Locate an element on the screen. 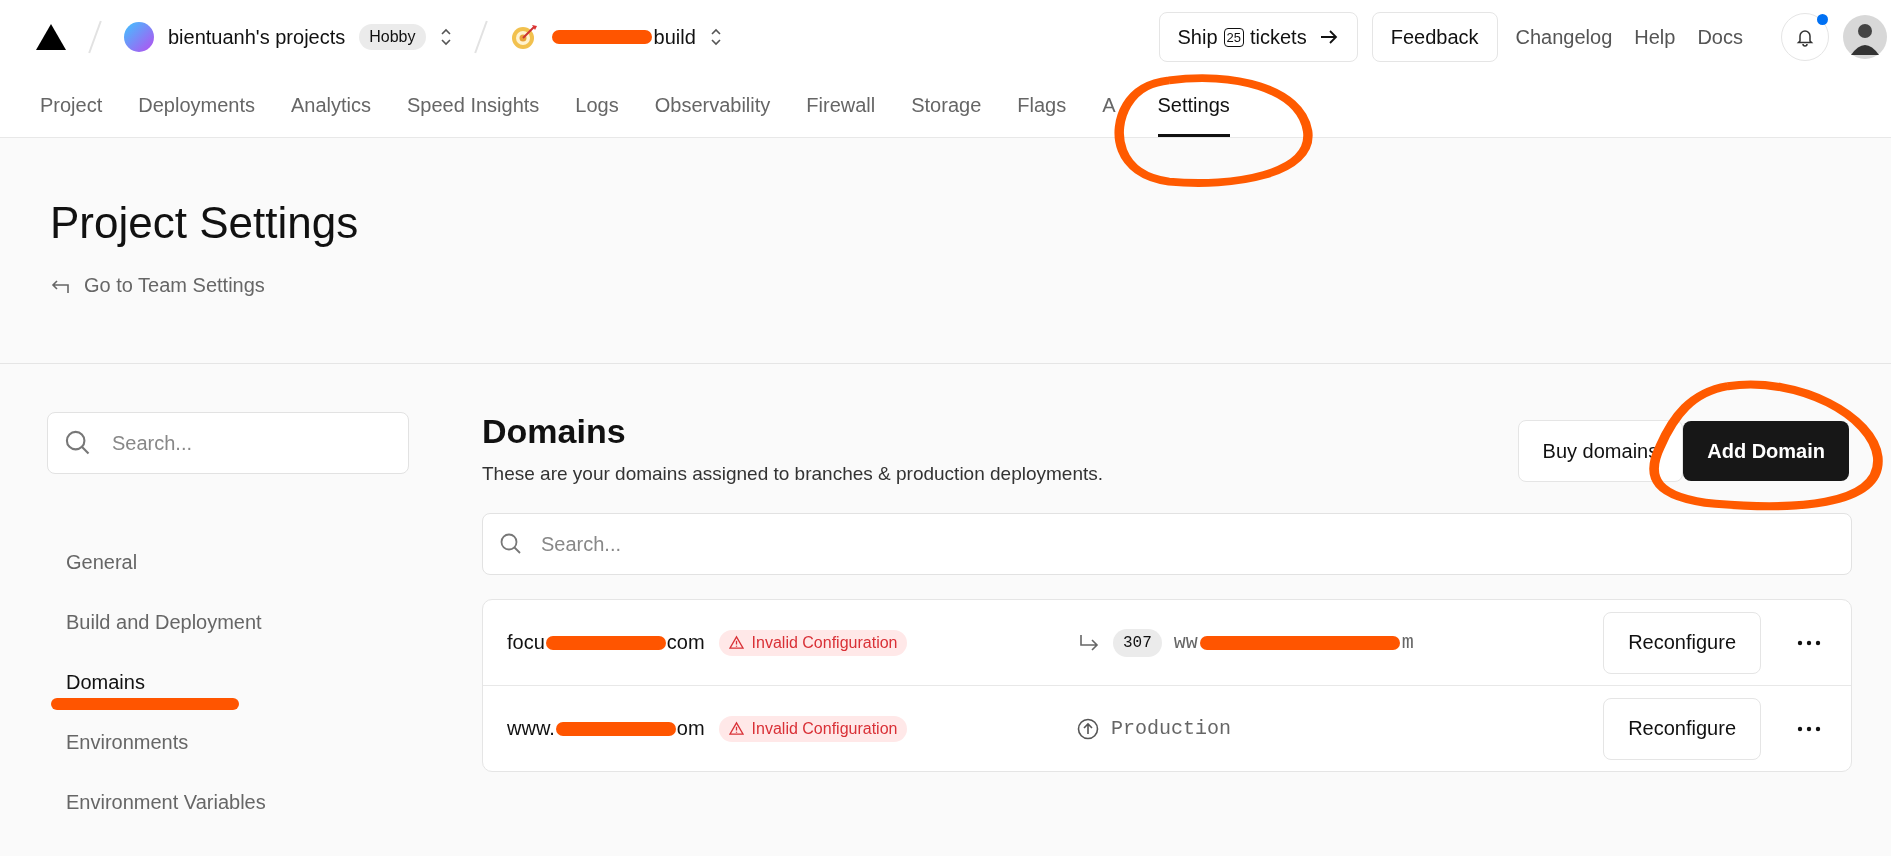  team-avatar is located at coordinates (139, 37).